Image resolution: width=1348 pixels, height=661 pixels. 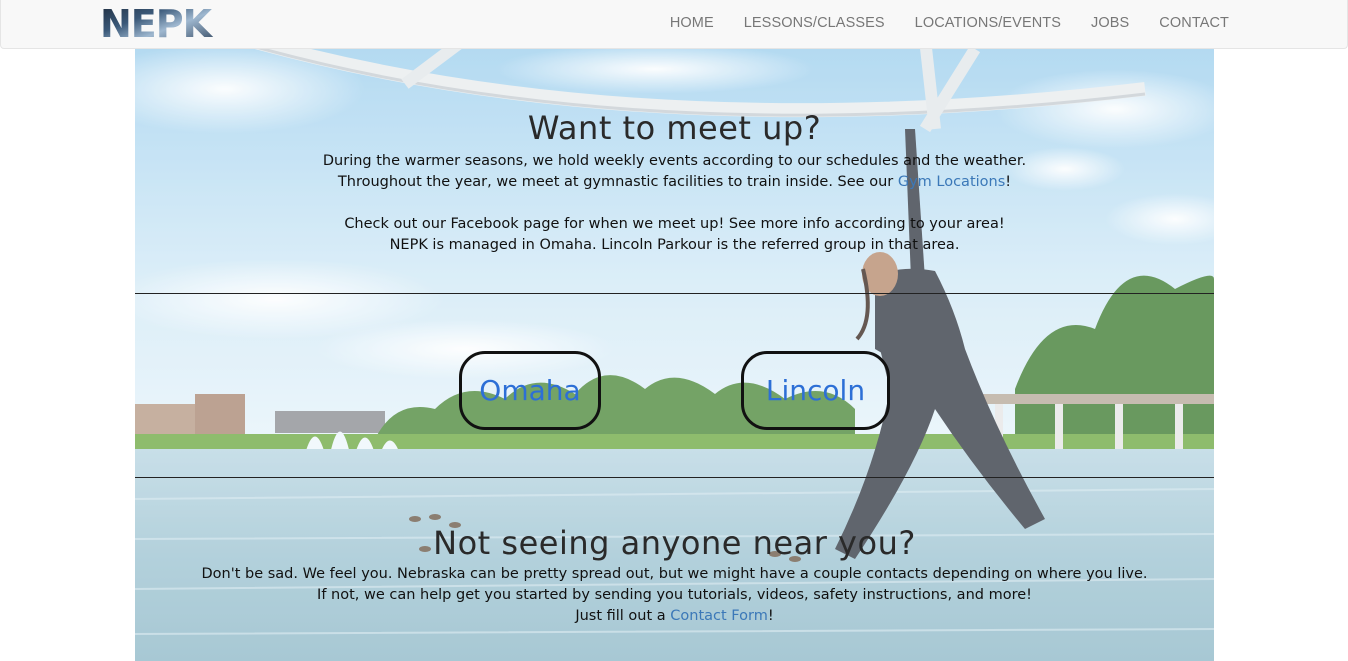 What do you see at coordinates (1194, 23) in the screenshot?
I see `nav-contact-link: CONTACT` at bounding box center [1194, 23].